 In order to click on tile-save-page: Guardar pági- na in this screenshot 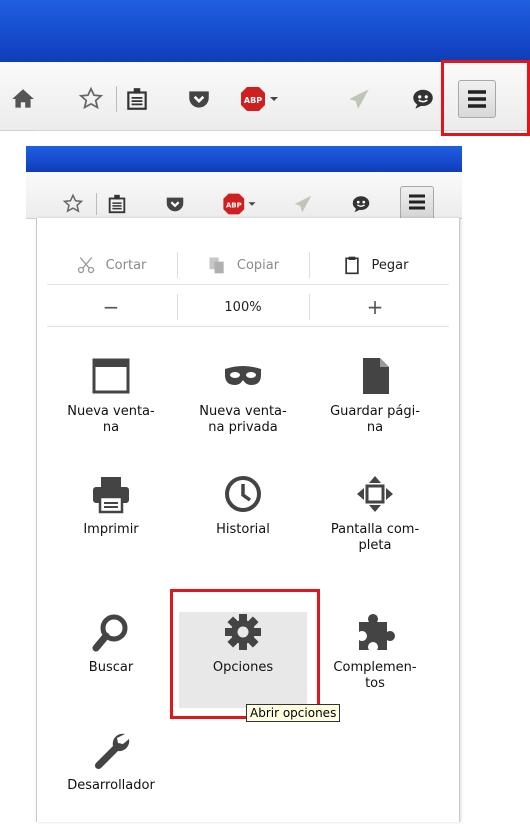, I will do `click(375, 404)`.